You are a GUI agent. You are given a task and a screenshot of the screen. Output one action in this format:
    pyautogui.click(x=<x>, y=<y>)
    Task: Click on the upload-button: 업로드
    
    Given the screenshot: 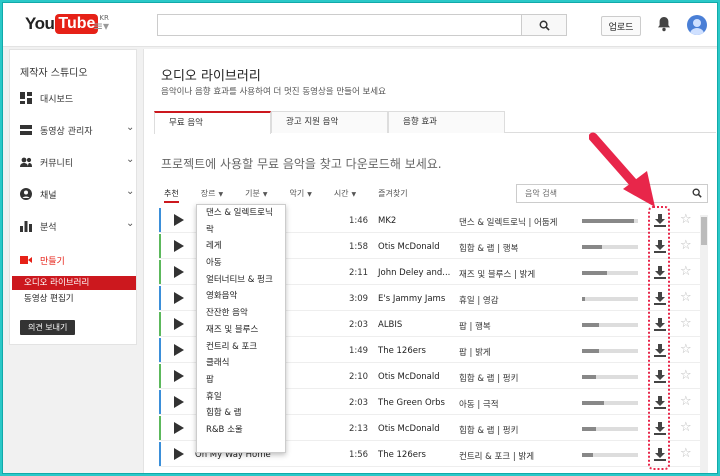 What is the action you would take?
    pyautogui.click(x=621, y=26)
    